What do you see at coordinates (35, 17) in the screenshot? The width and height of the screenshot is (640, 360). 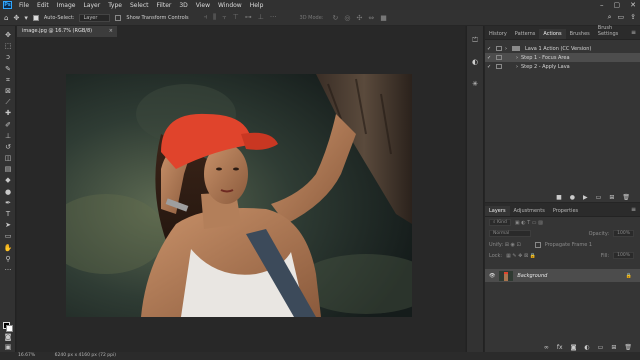 I see `auto-select-checkbox` at bounding box center [35, 17].